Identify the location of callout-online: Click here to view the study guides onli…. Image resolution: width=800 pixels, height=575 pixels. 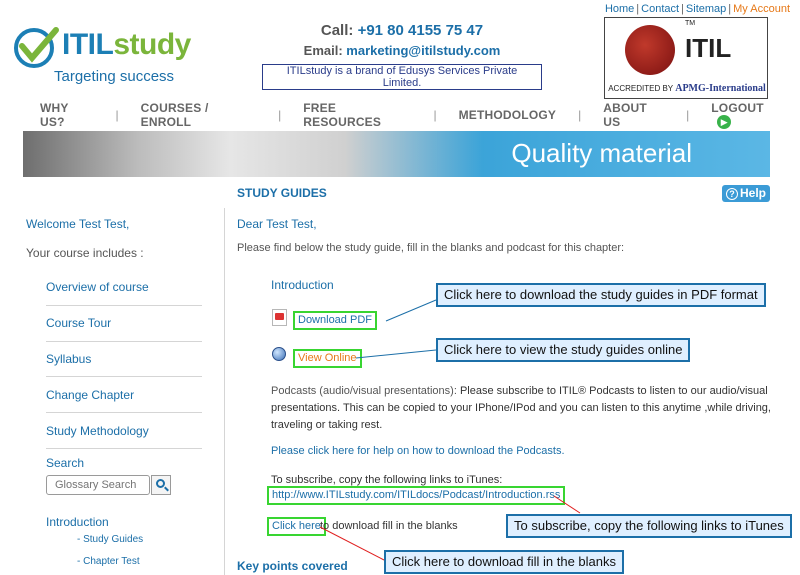
(563, 350).